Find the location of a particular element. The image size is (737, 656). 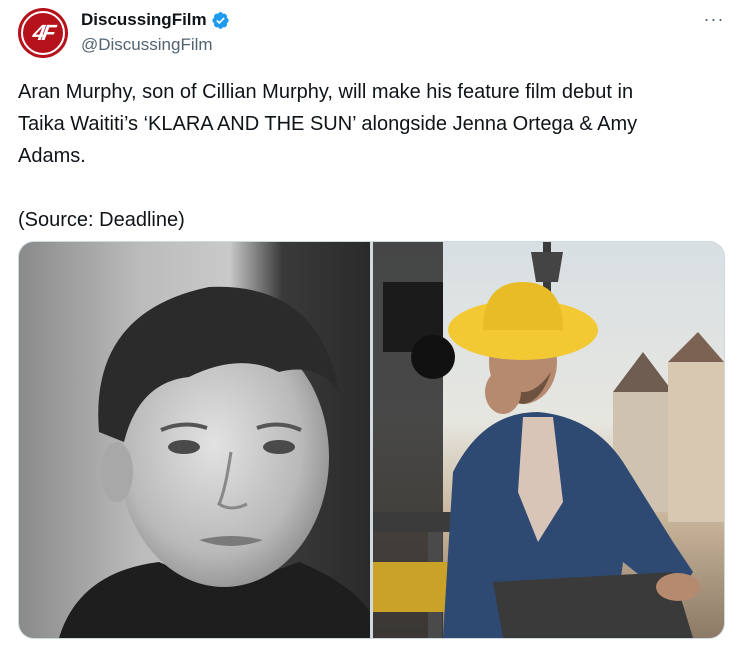

avatar-logo-text: 4F is located at coordinates (43, 32).